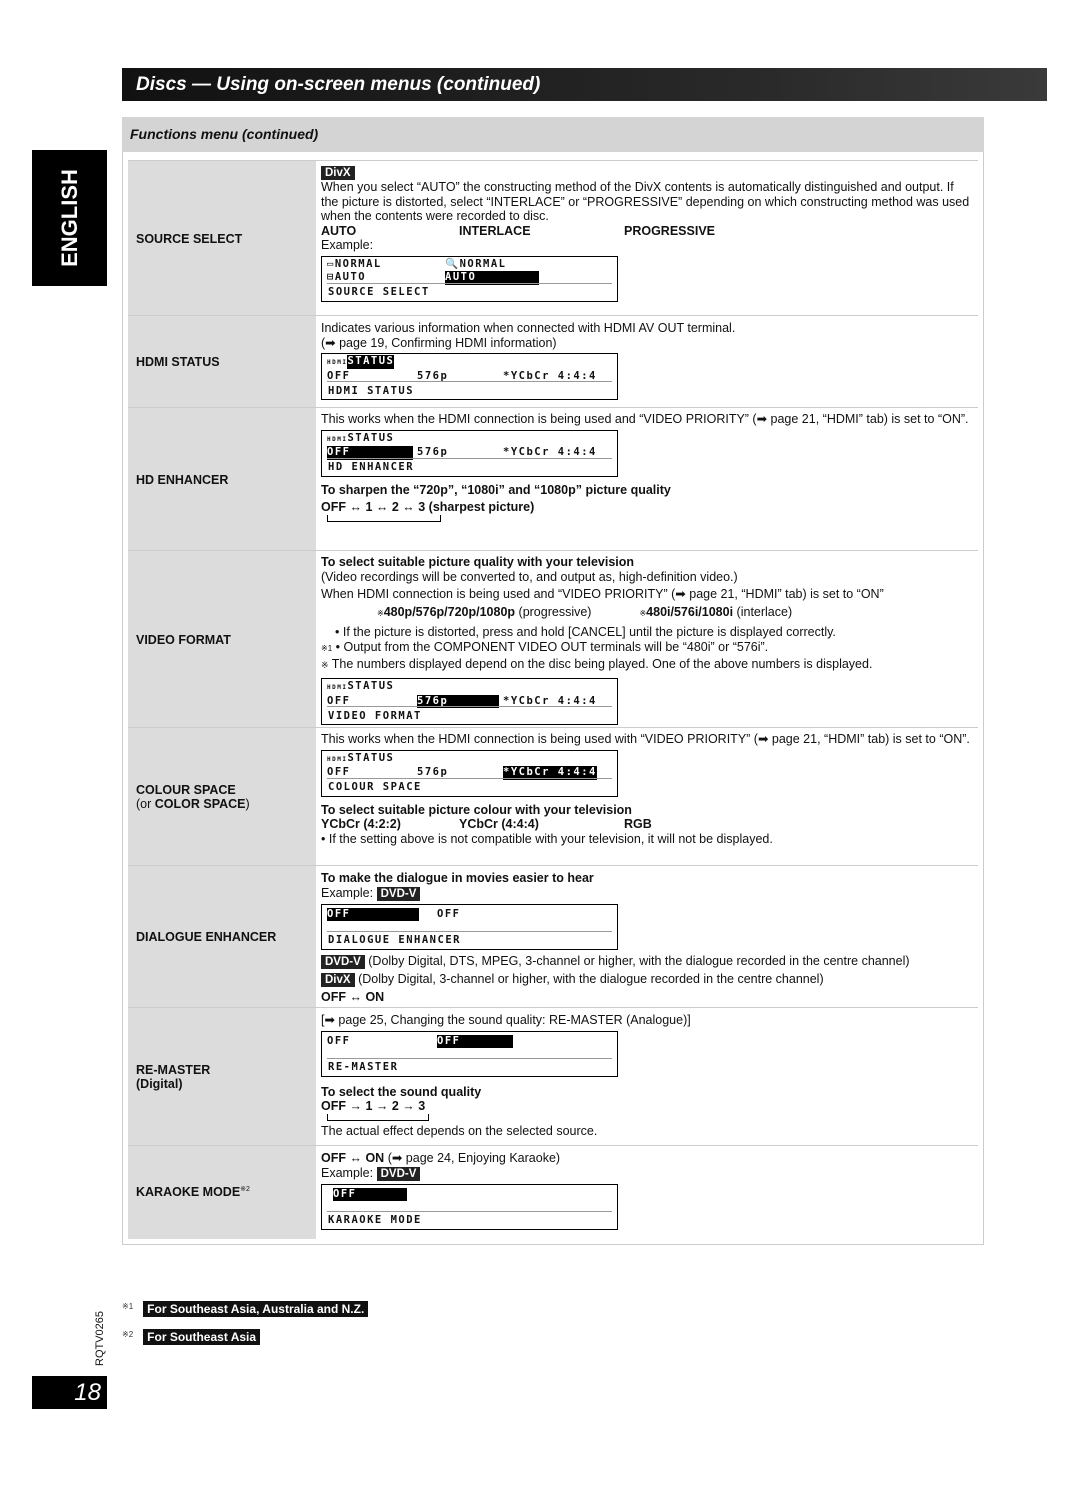 The image size is (1080, 1491). I want to click on osd-title: SOURCE SELECT, so click(379, 292).